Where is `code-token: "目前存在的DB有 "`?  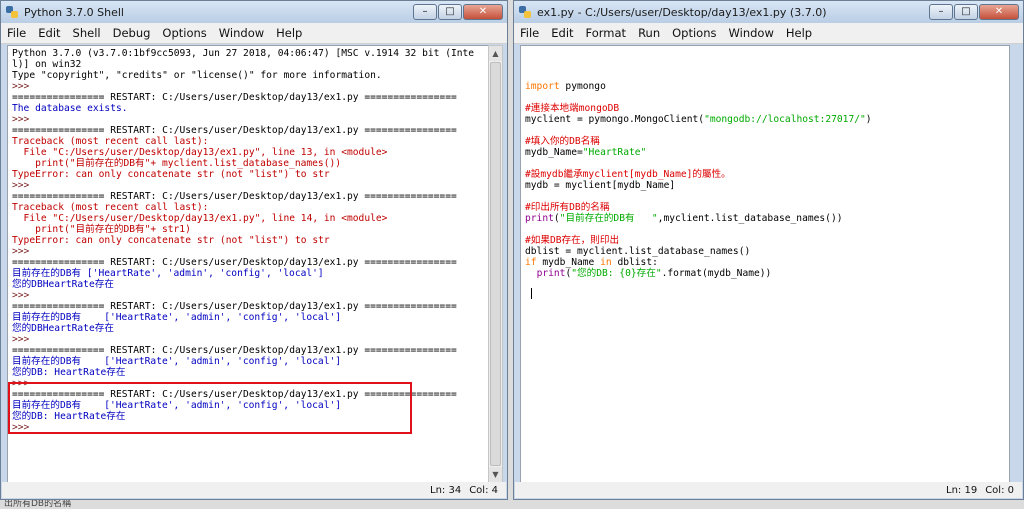 code-token: "目前存在的DB有 " is located at coordinates (608, 218).